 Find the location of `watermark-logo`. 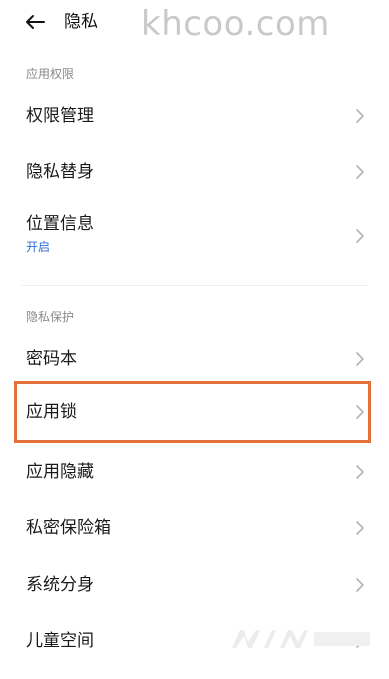

watermark-logo is located at coordinates (302, 639).